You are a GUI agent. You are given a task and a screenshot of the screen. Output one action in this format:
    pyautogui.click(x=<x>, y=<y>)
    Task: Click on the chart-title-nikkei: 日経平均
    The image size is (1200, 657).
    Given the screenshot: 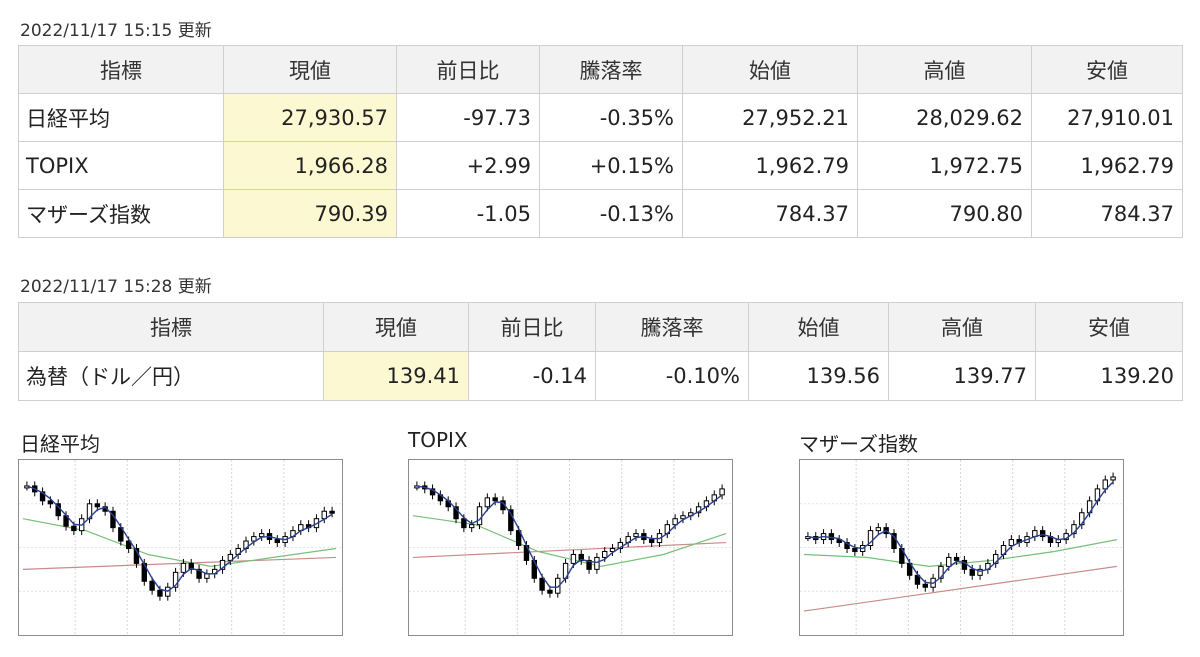 What is the action you would take?
    pyautogui.click(x=60, y=444)
    